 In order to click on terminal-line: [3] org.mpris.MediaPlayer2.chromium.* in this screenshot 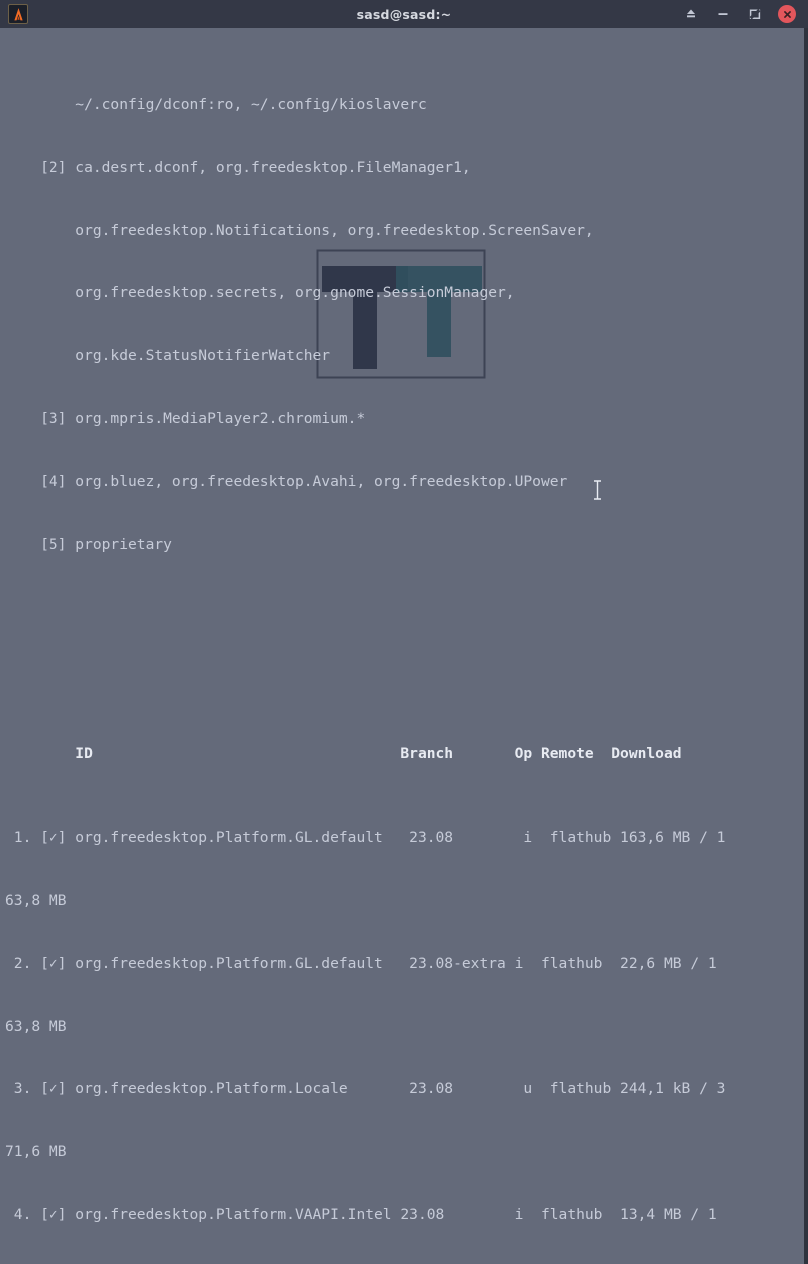, I will do `click(185, 419)`.